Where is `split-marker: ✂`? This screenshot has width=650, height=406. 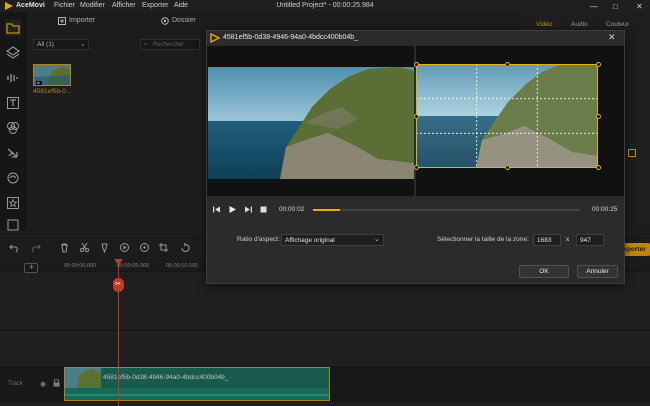 split-marker: ✂ is located at coordinates (118, 285).